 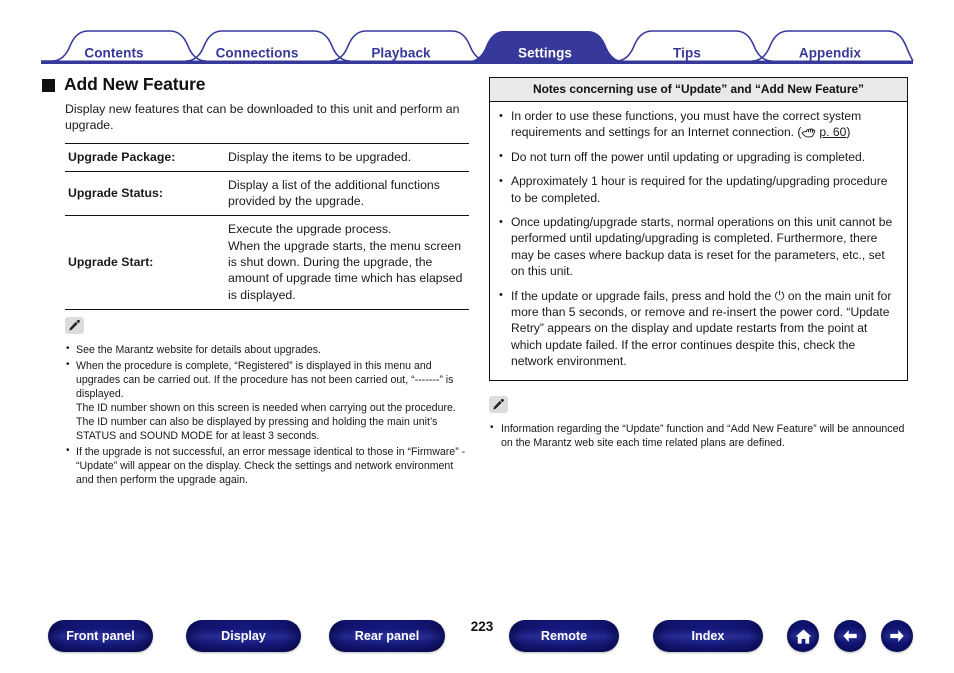 I want to click on home-icon, so click(x=803, y=636).